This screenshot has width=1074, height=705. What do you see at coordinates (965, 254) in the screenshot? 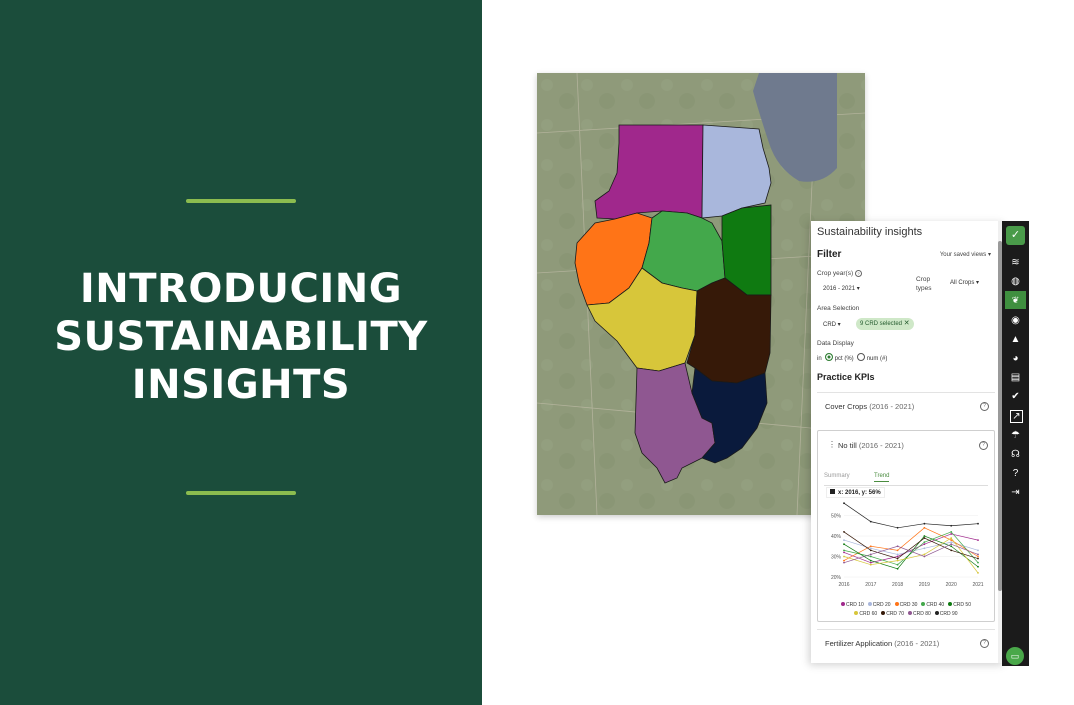
I see `saved-views-dropdown: Your saved views ▾` at bounding box center [965, 254].